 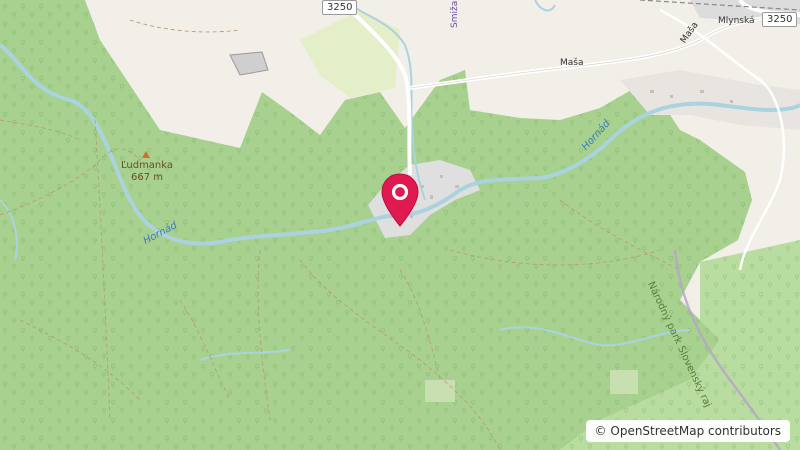 What do you see at coordinates (572, 63) in the screenshot?
I see `street-label-masa-west: Maša` at bounding box center [572, 63].